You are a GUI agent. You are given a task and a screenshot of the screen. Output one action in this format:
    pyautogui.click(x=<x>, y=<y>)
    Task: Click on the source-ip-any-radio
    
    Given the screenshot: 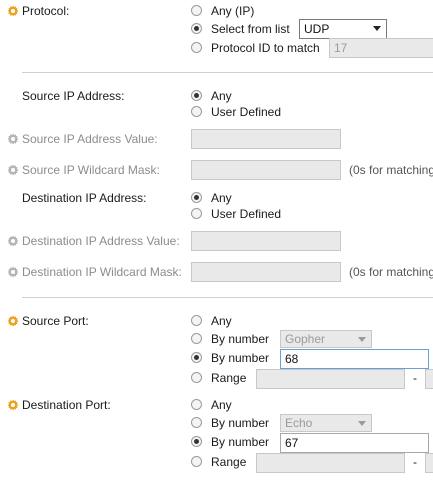 What is the action you would take?
    pyautogui.click(x=196, y=95)
    